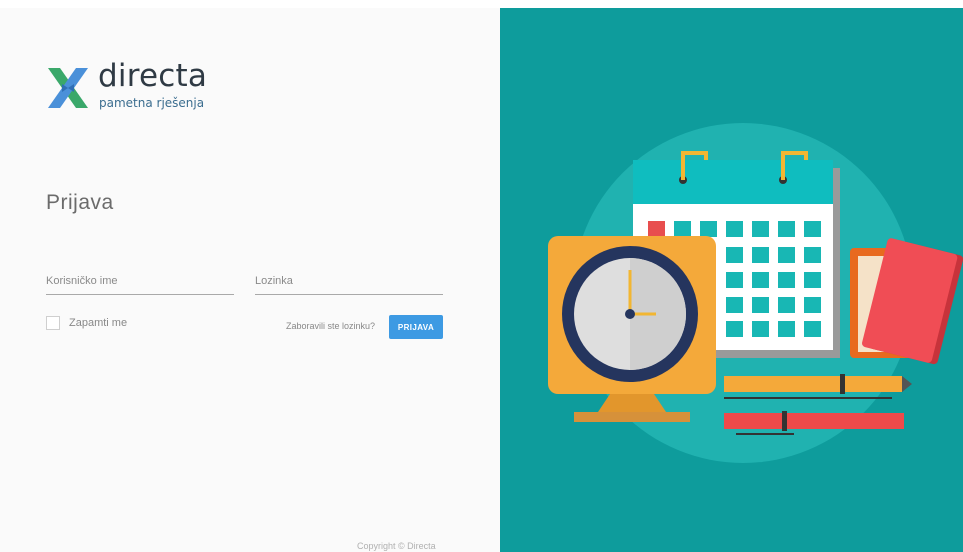  I want to click on forgot-password-link: Zaboravili ste lozinku?, so click(330, 326).